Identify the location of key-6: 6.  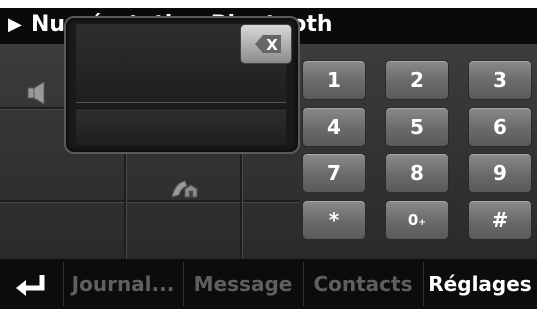
(500, 127).